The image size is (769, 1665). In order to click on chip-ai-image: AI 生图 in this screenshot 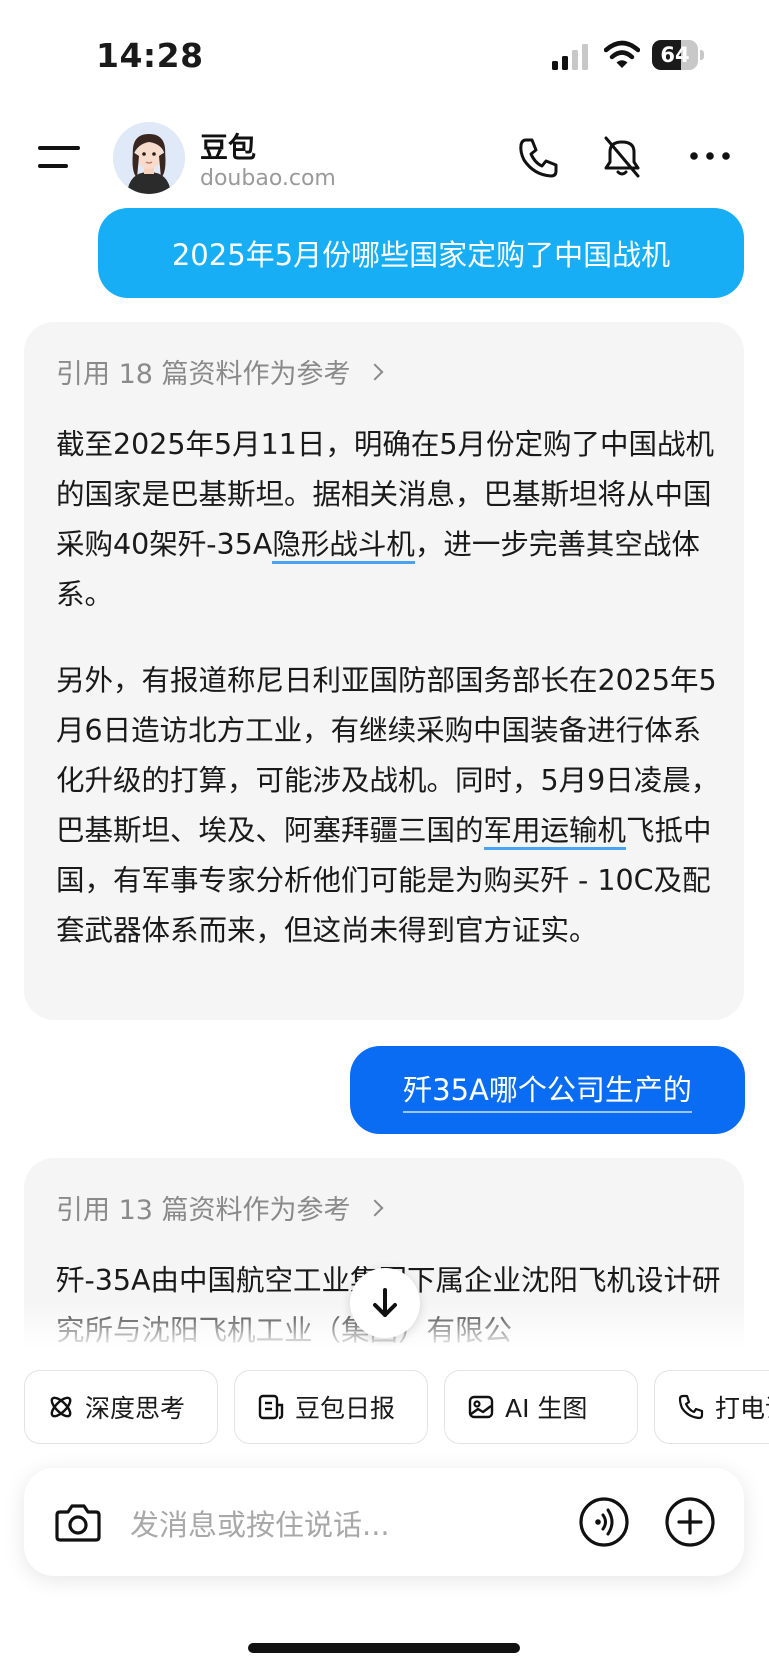, I will do `click(541, 1407)`.